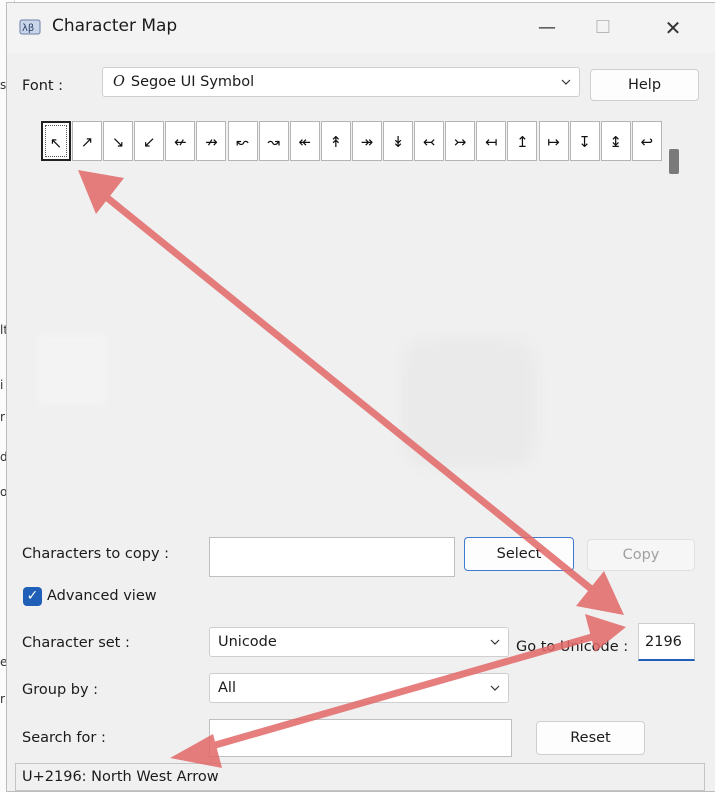 The image size is (715, 792). Describe the element at coordinates (118, 141) in the screenshot. I see `character-cell: ↘` at that location.